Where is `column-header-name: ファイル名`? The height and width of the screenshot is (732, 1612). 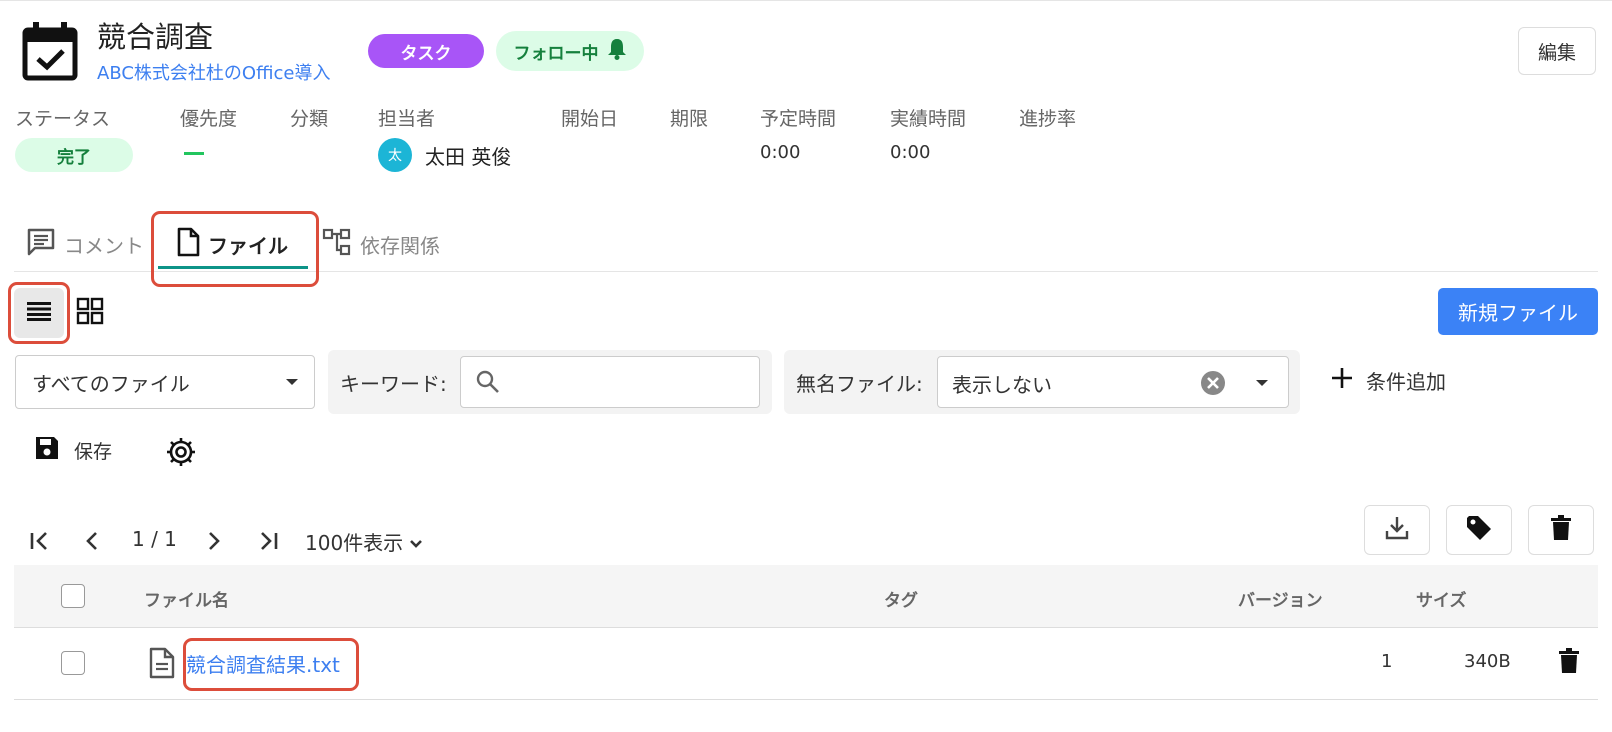 column-header-name: ファイル名 is located at coordinates (186, 598).